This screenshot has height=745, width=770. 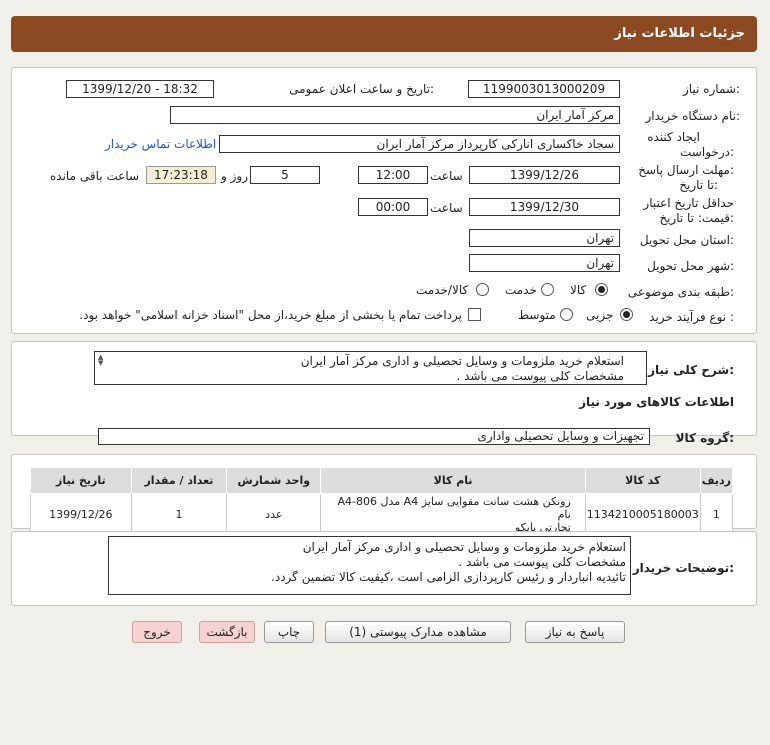 I want to click on validity-time-field: 00:00, so click(x=393, y=207).